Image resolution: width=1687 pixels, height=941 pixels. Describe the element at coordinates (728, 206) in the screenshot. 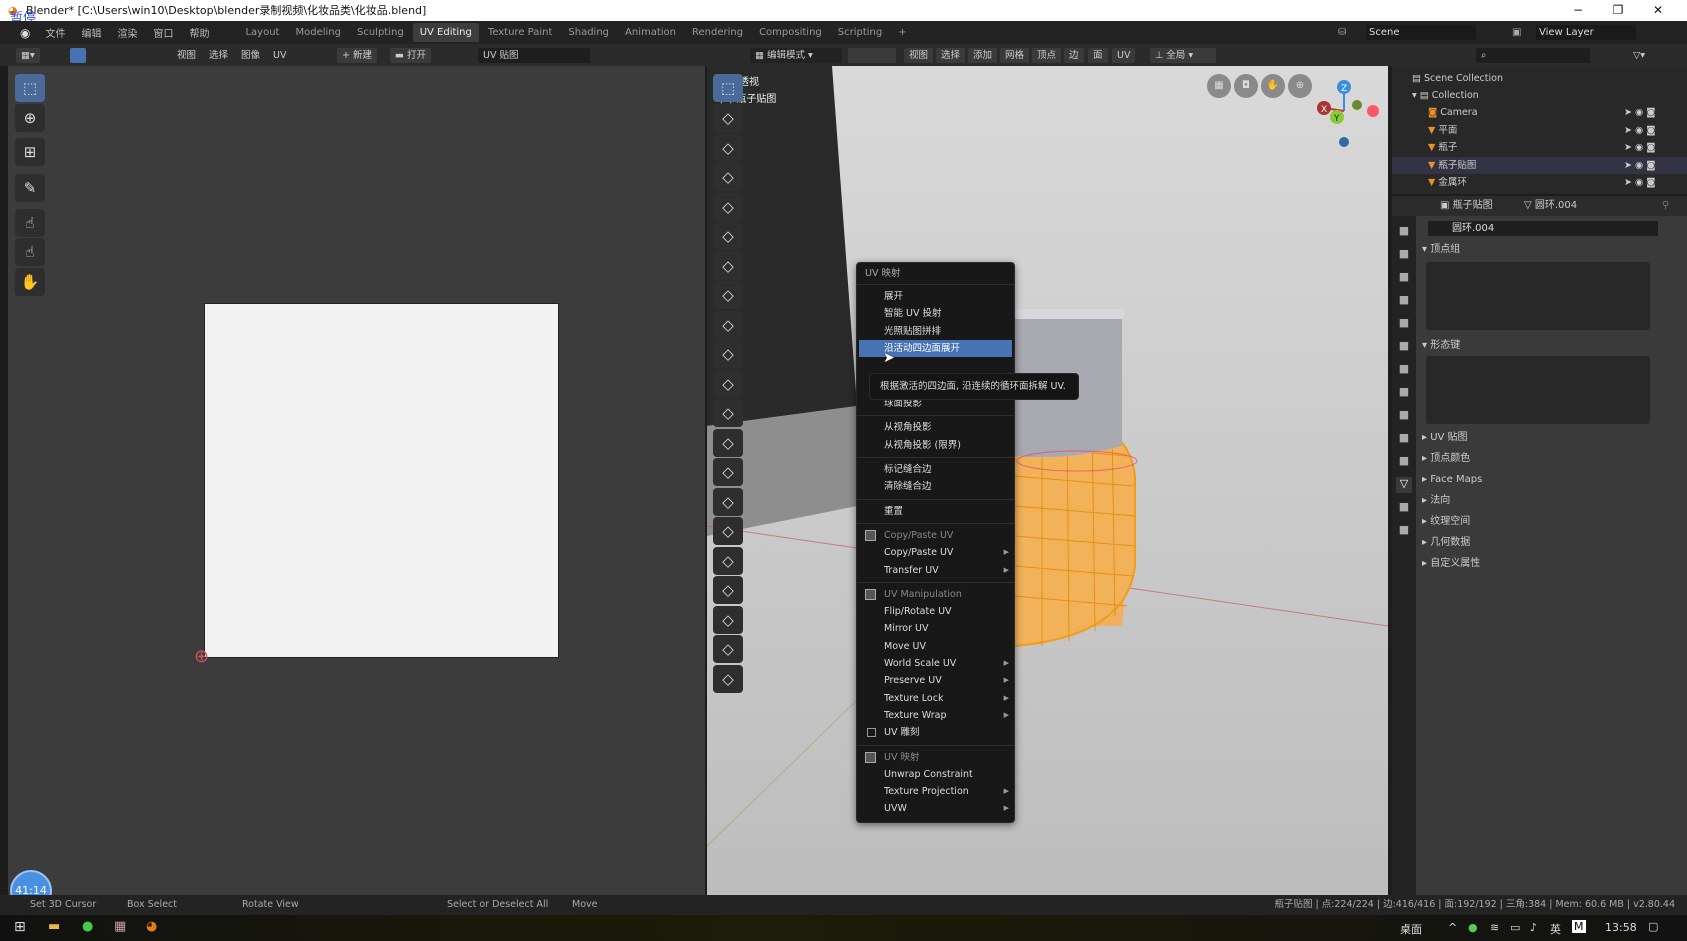

I see `rotate-tool: ◇` at that location.